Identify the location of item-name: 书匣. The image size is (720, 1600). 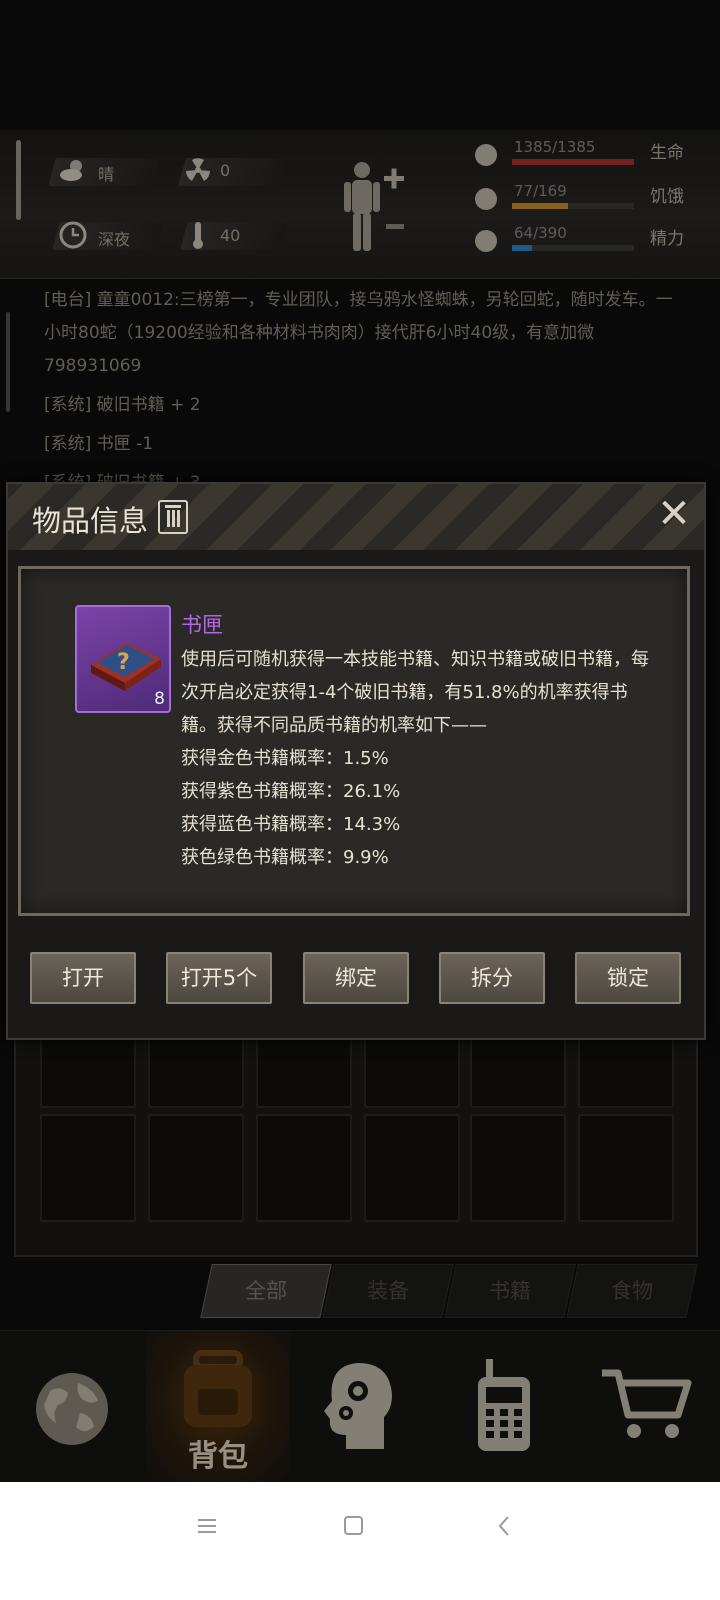
(202, 625).